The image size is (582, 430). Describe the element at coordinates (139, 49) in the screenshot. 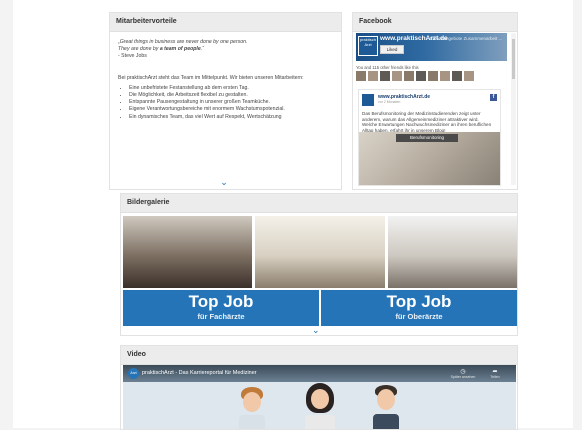

I see `quote-line-2-prefix: They are done by` at that location.